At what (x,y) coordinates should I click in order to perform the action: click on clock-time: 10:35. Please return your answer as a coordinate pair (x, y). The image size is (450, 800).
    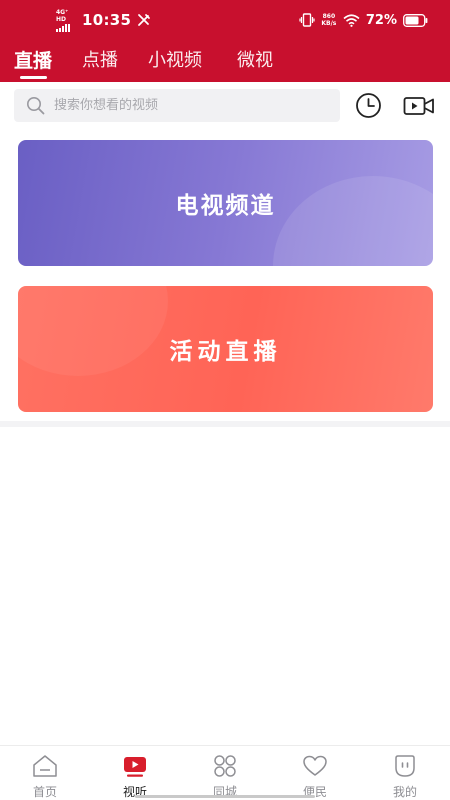
    Looking at the image, I should click on (107, 20).